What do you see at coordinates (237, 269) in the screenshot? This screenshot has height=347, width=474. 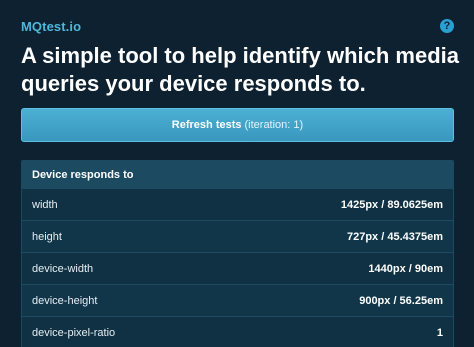 I see `result-row-device-width: device-width 1440px / 90em` at bounding box center [237, 269].